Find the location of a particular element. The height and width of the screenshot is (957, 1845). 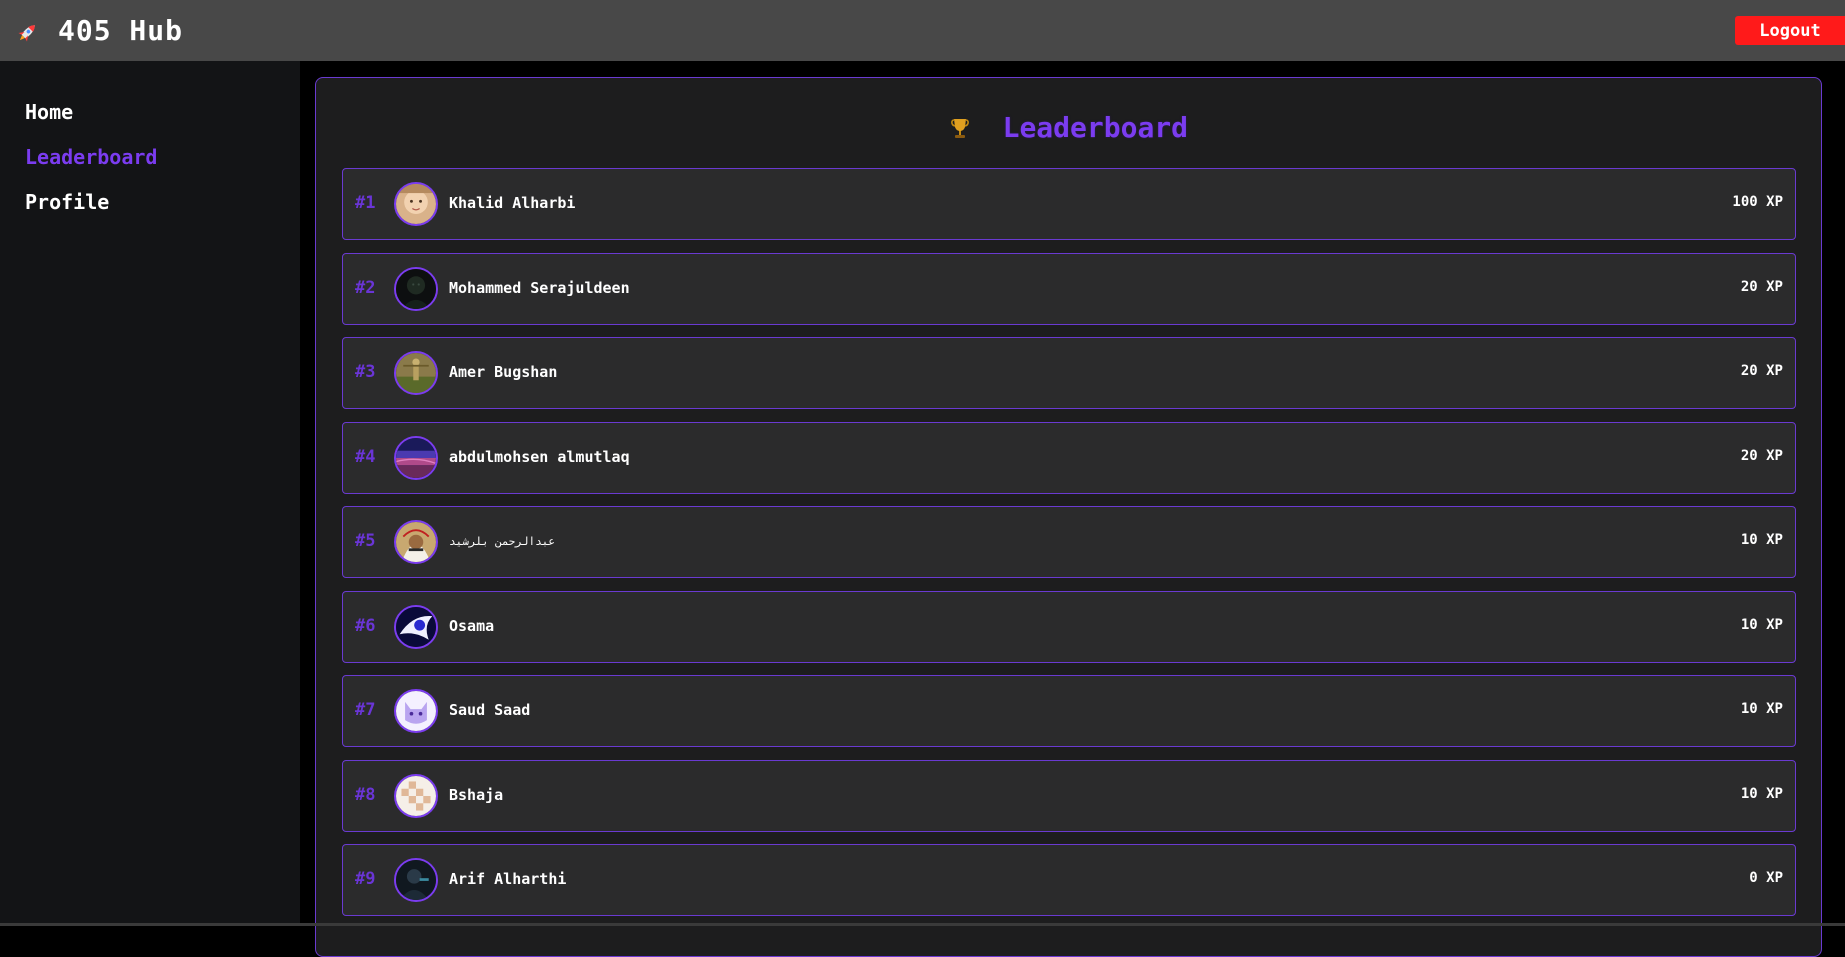

user-name: Osama is located at coordinates (472, 625).